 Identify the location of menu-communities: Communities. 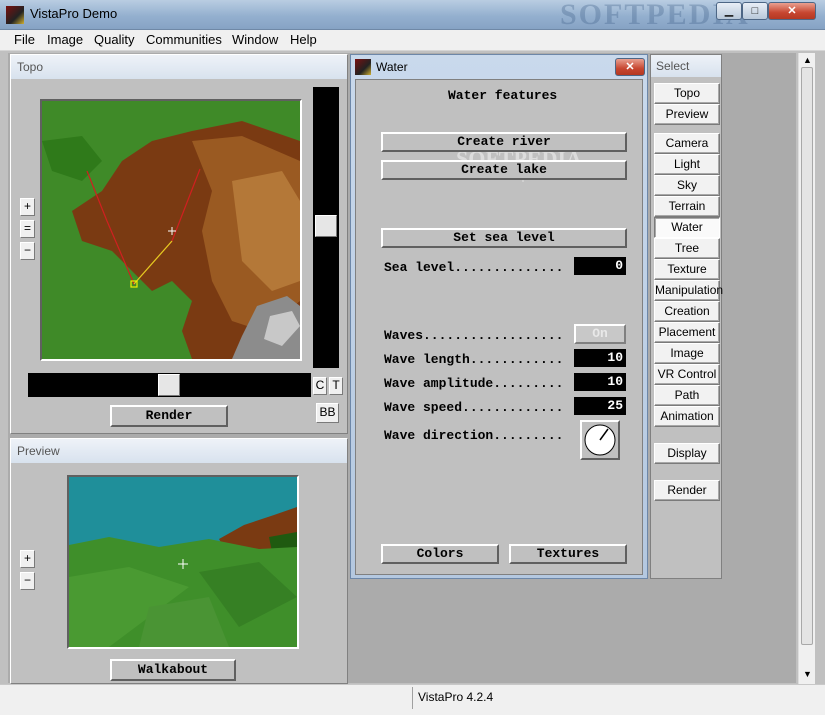
(184, 39).